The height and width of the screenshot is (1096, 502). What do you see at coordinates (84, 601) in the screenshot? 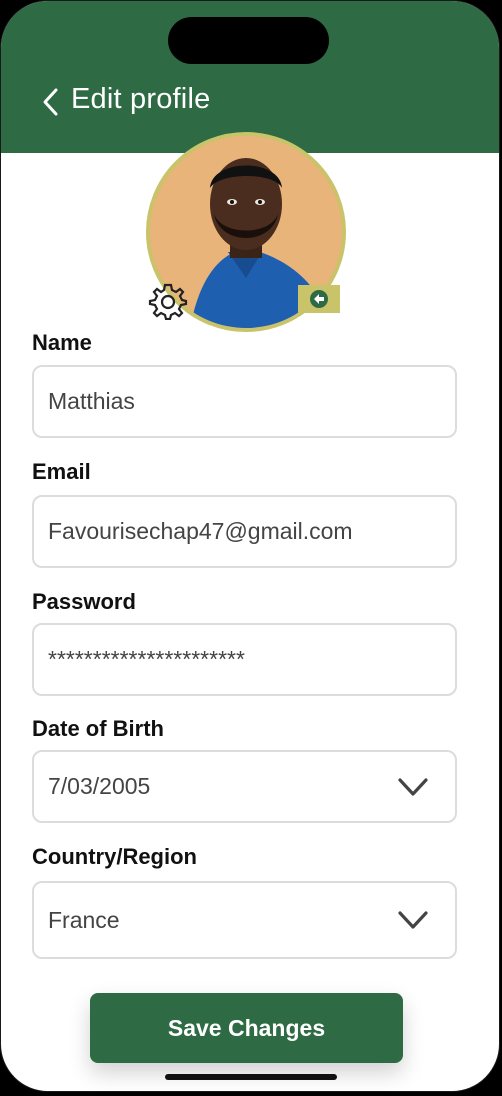
I see `password-label: Password` at bounding box center [84, 601].